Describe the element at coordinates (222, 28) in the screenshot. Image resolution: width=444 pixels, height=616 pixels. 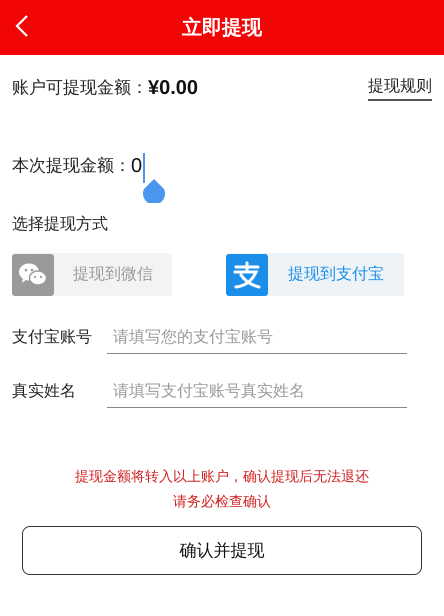
I see `page-title: 立即提现` at that location.